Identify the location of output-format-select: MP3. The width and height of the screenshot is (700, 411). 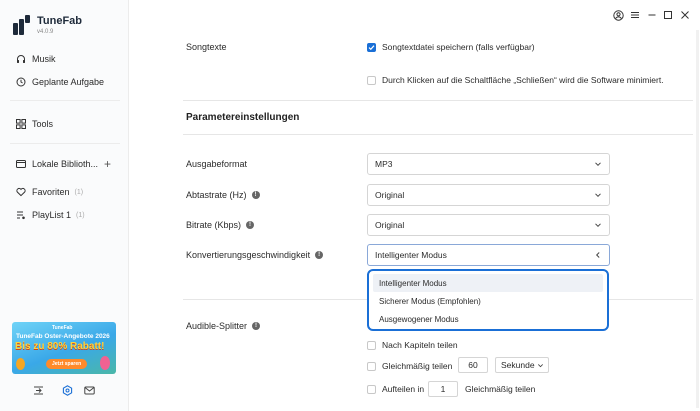
(488, 164).